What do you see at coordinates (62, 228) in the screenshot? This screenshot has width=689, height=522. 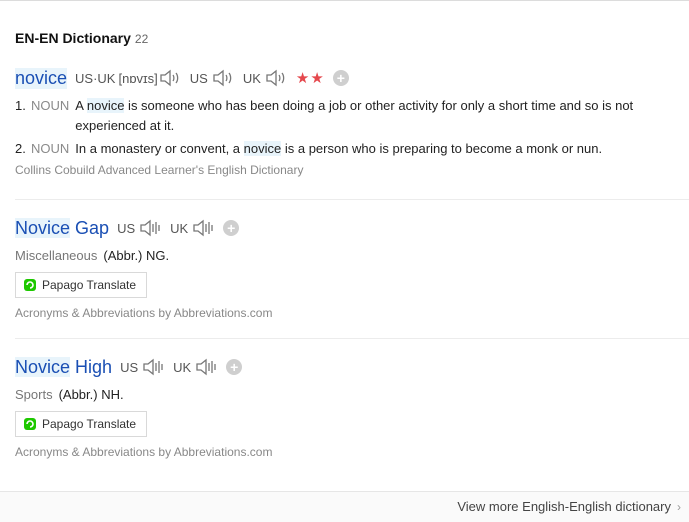 I see `headword-novice-gap: Novice Gap` at bounding box center [62, 228].